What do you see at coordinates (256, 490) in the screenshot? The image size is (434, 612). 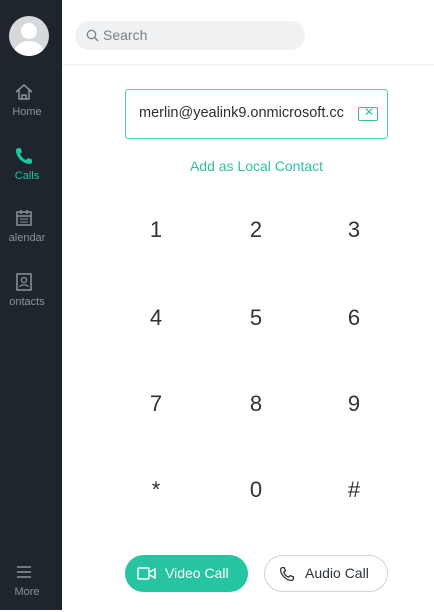 I see `dialpad-key-0: 0` at bounding box center [256, 490].